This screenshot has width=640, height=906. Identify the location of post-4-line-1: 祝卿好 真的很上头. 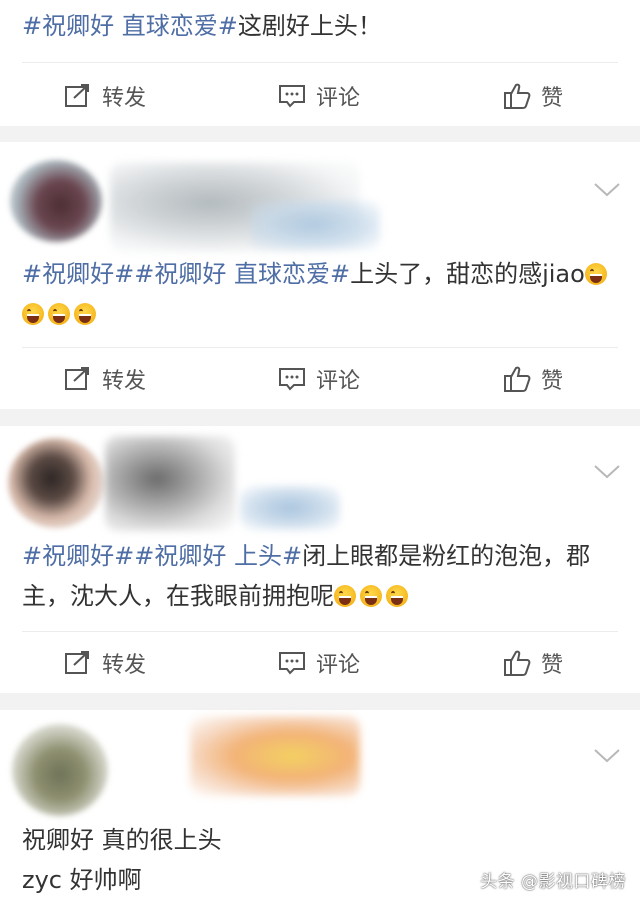
(122, 840).